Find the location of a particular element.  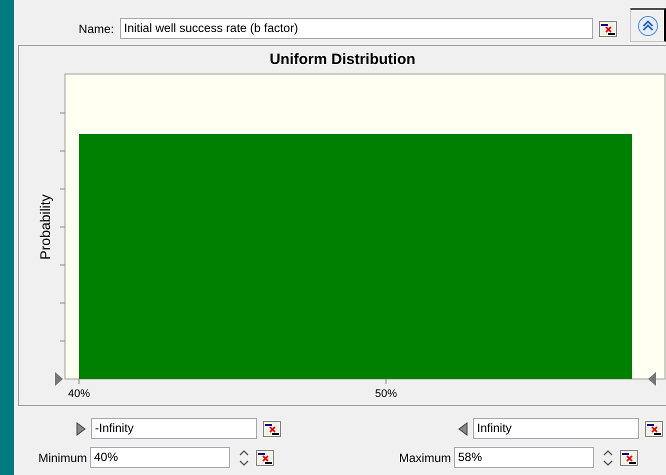

y-axis-label: Probability is located at coordinates (45, 227).